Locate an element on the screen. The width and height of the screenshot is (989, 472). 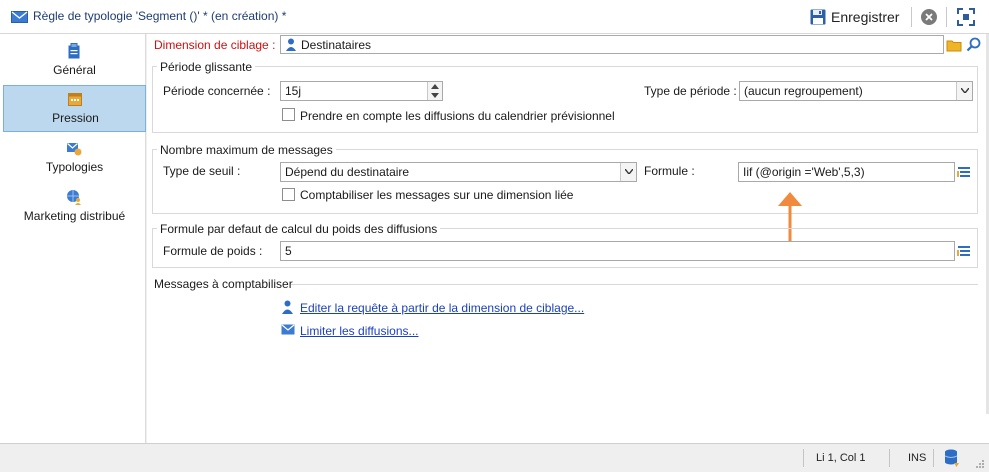
formula-label: Formule : is located at coordinates (669, 171).